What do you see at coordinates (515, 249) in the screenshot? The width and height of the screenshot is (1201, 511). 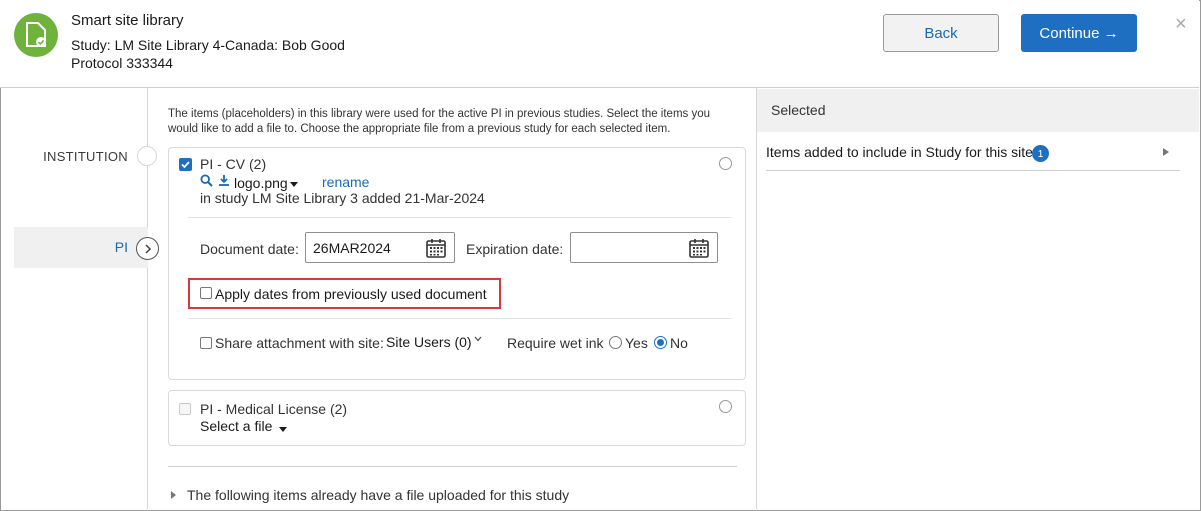 I see `expiration-date-label: Expiration date:` at bounding box center [515, 249].